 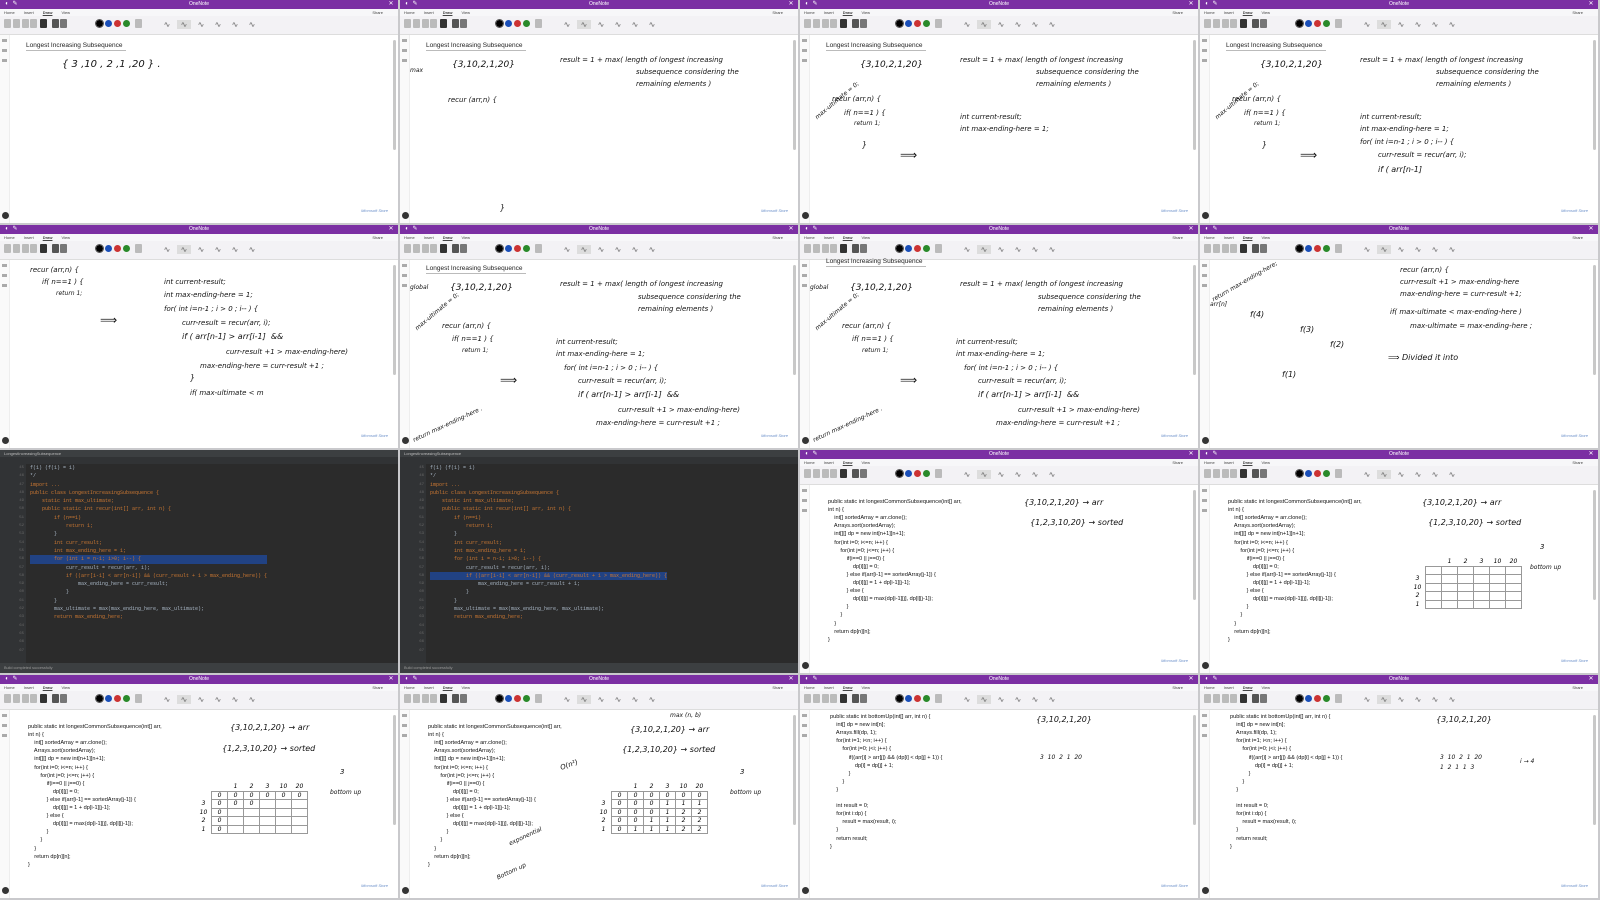 I want to click on ink-style-3: ∿, so click(x=1418, y=474).